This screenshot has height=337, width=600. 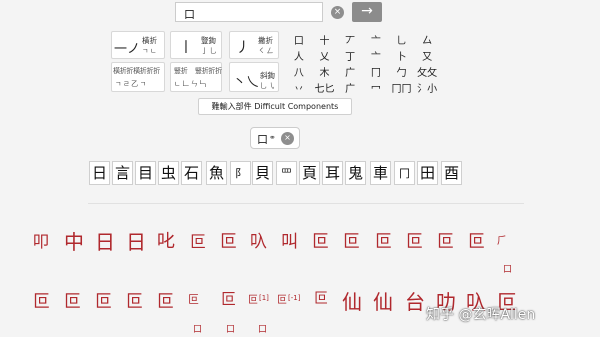 What do you see at coordinates (254, 45) in the screenshot?
I see `stroke-panel-pie-zhe: 丿 撇折 ㇛ 𠃋` at bounding box center [254, 45].